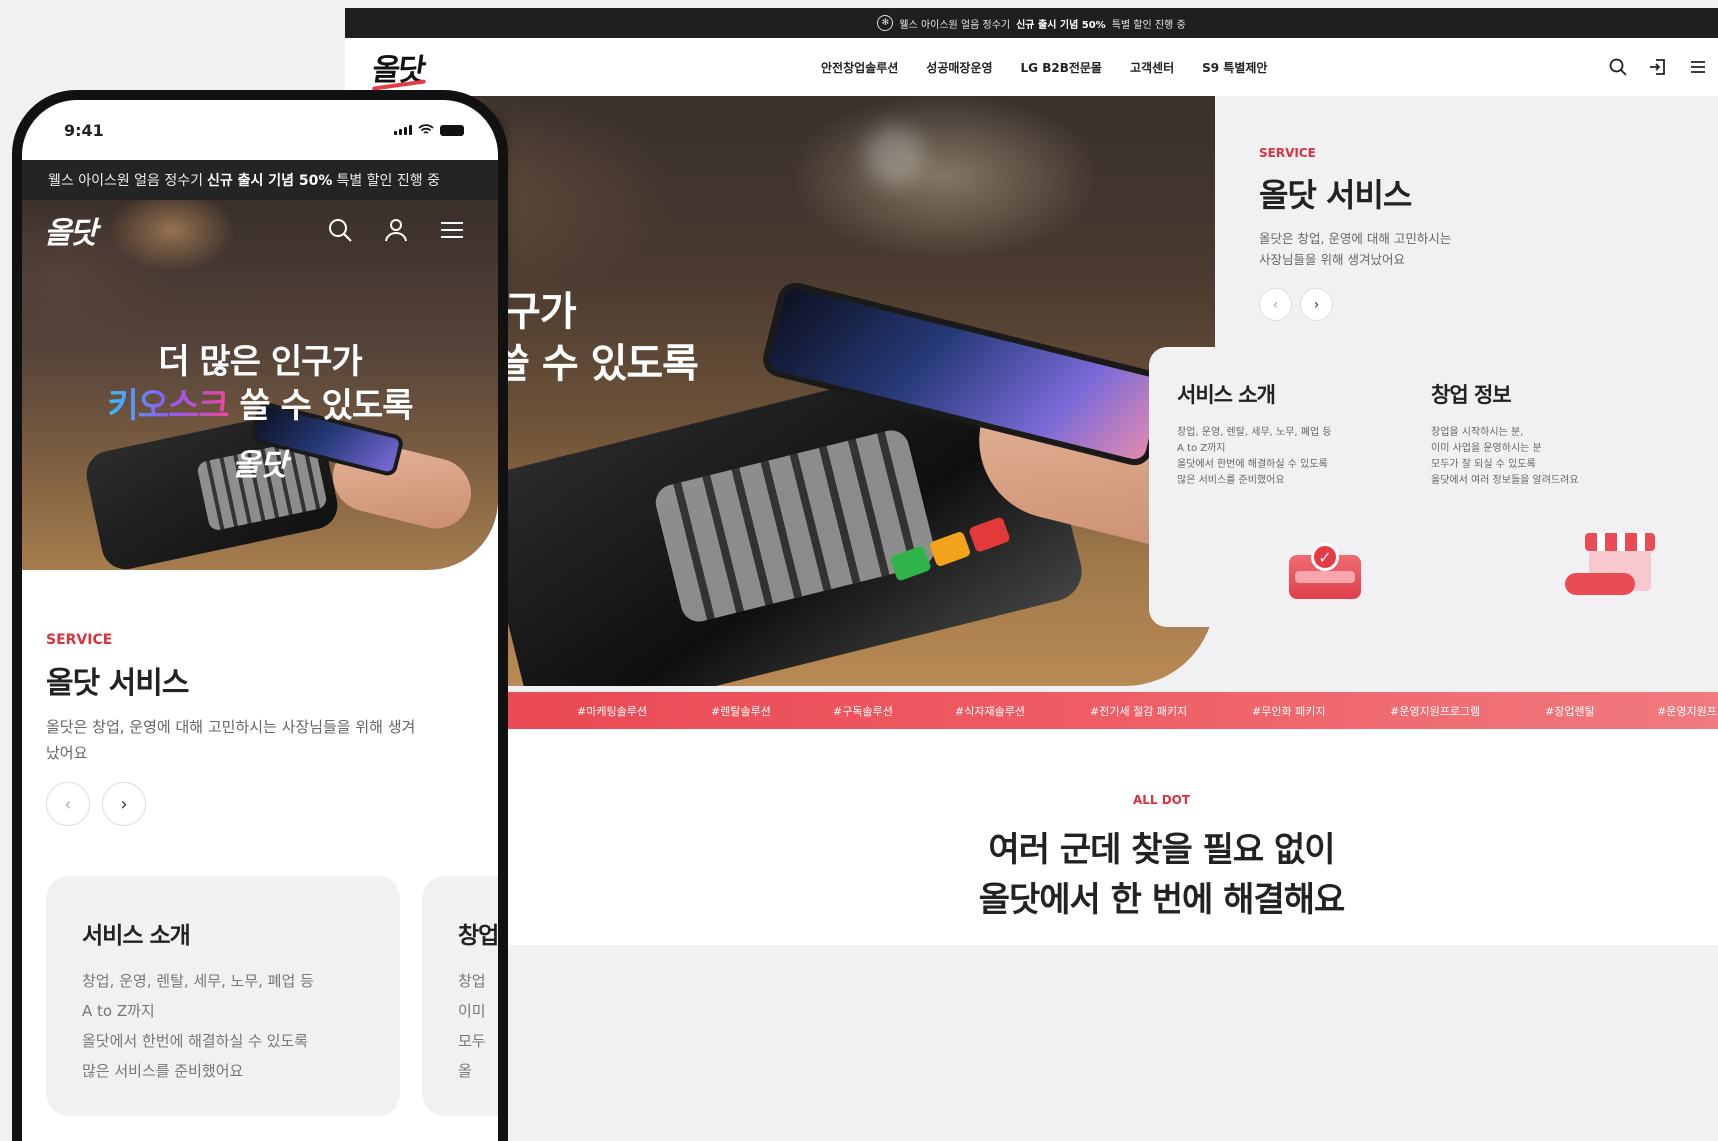 The width and height of the screenshot is (1718, 1141). Describe the element at coordinates (260, 465) in the screenshot. I see `hero-logo: 올닷` at that location.